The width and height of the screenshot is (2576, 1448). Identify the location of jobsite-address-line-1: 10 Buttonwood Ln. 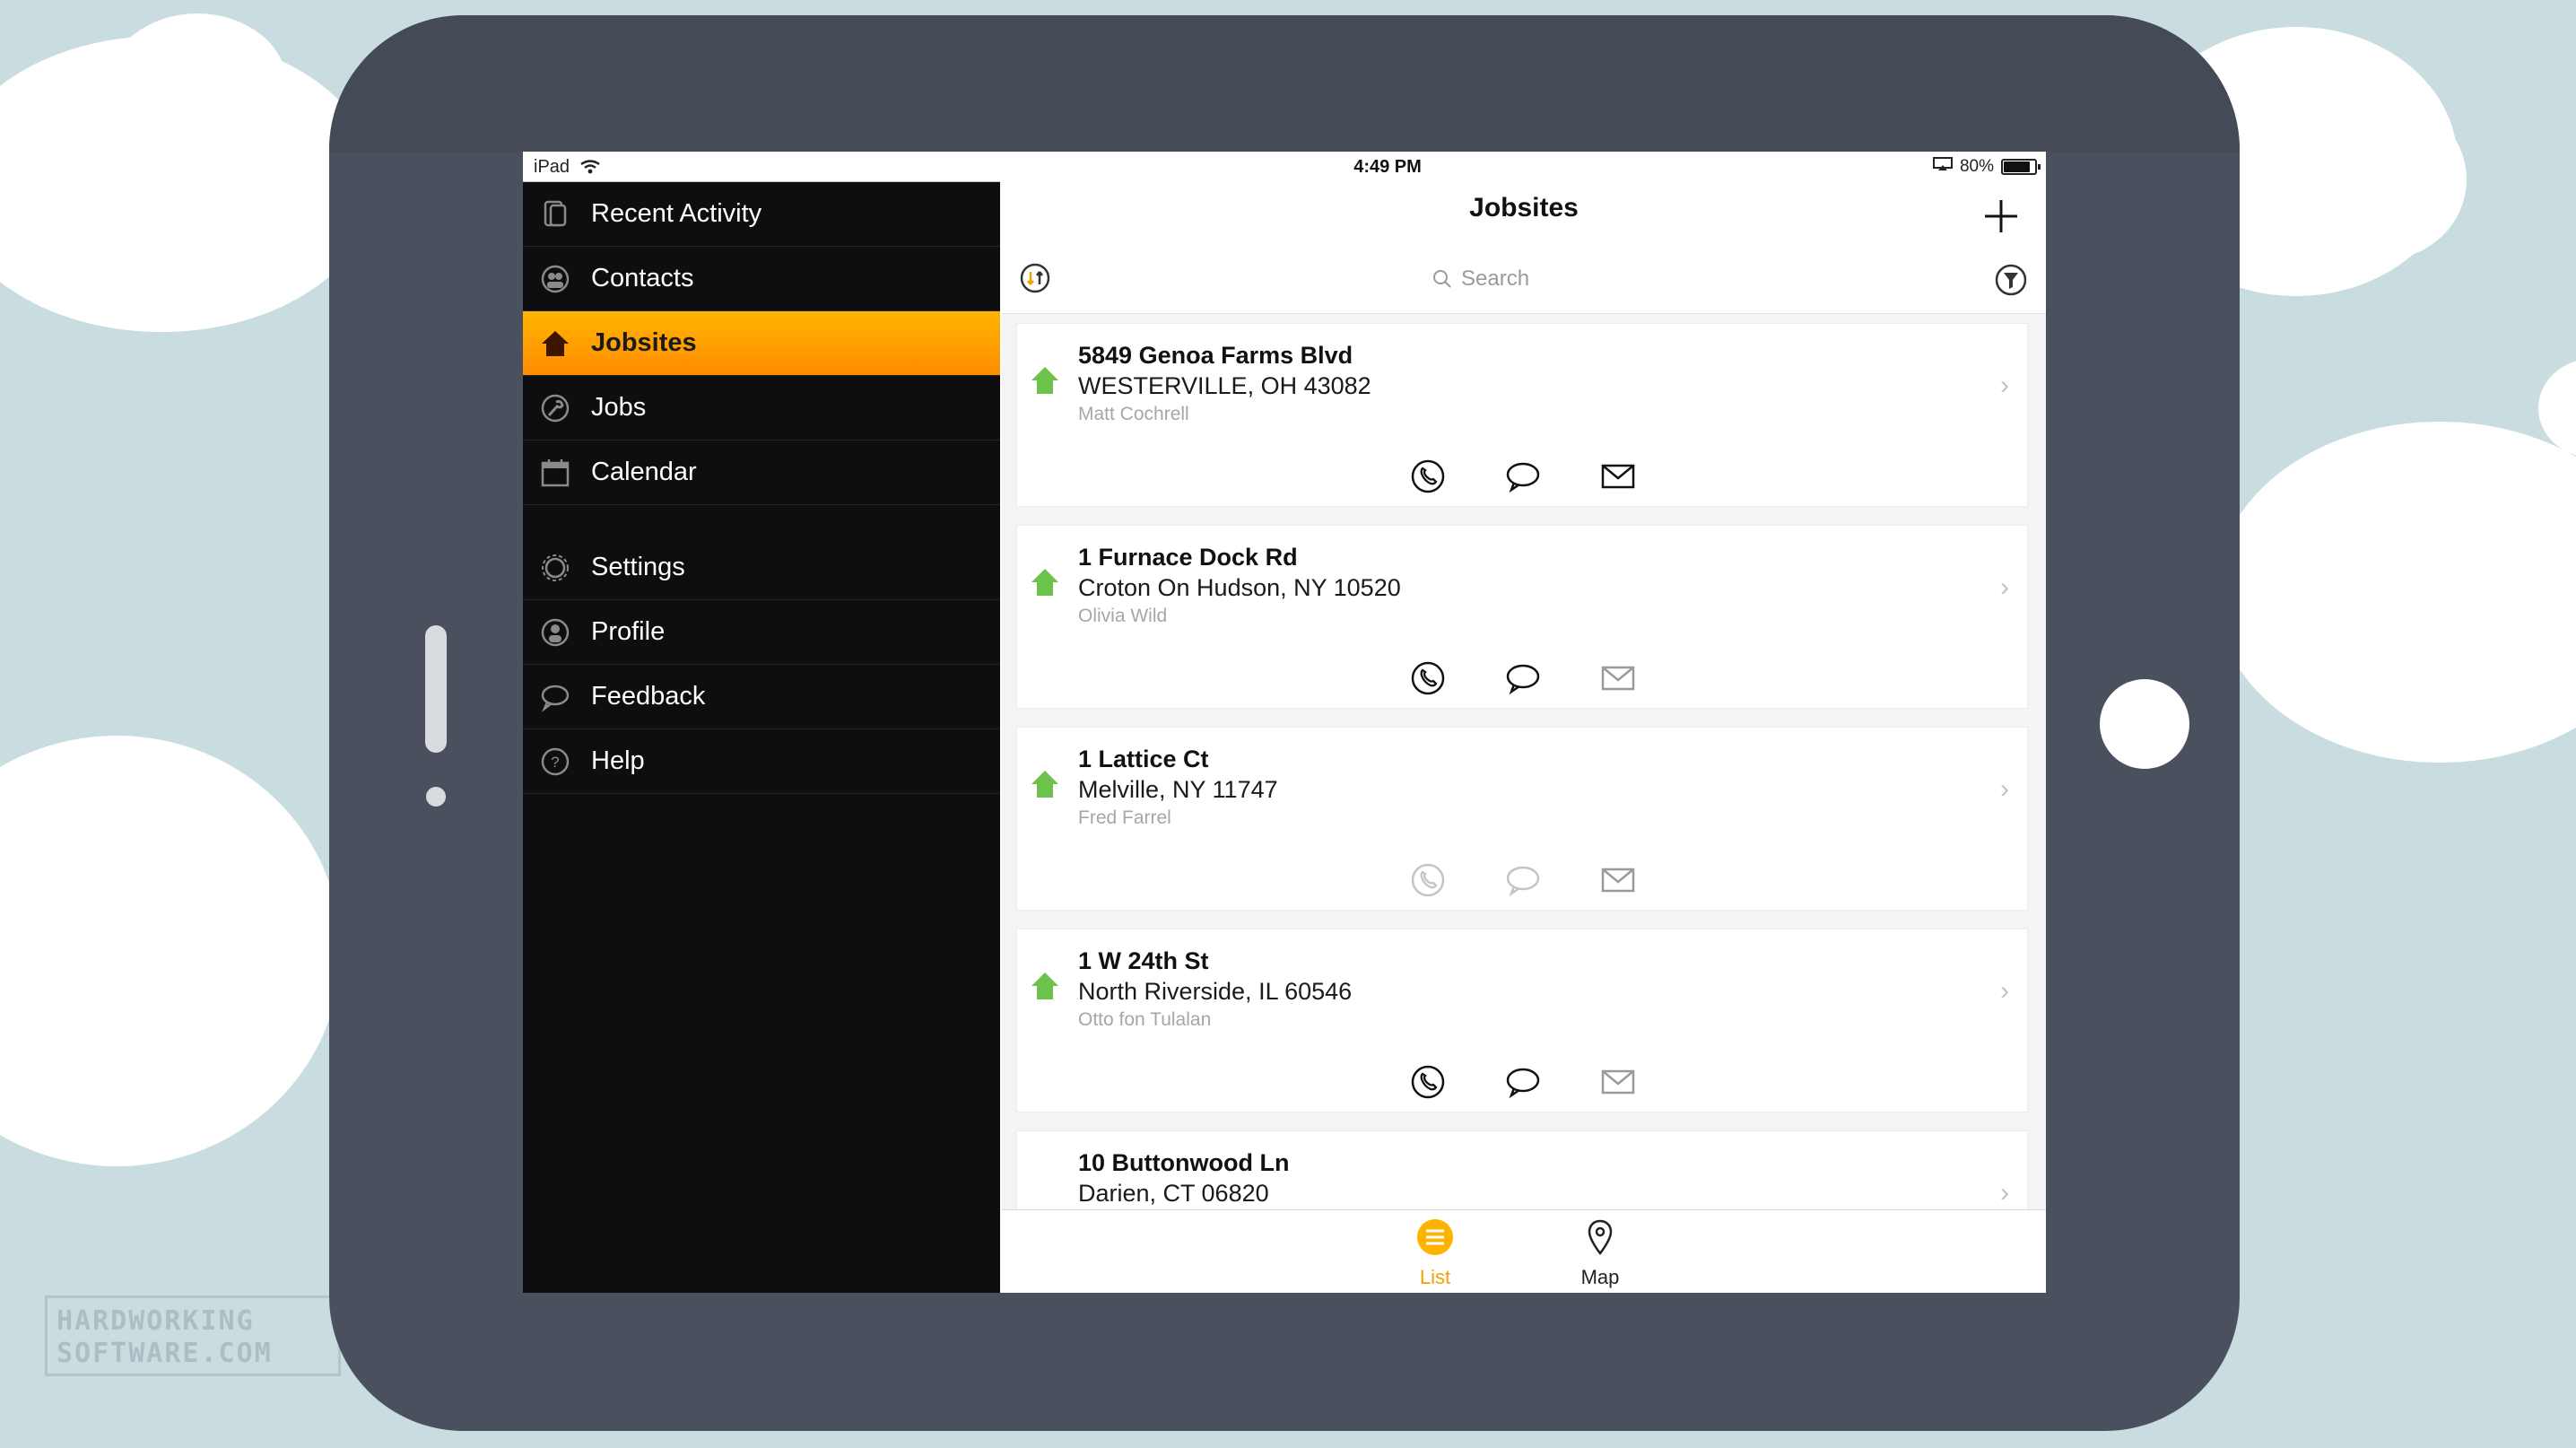
(1184, 1162).